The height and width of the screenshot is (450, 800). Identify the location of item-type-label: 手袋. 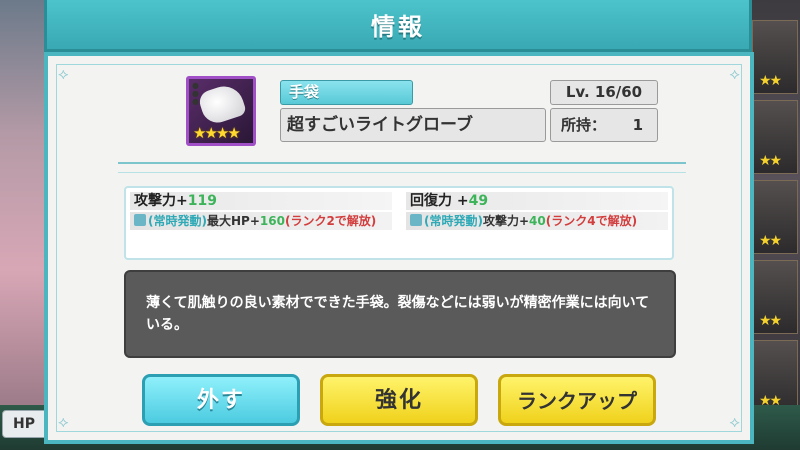
(346, 92).